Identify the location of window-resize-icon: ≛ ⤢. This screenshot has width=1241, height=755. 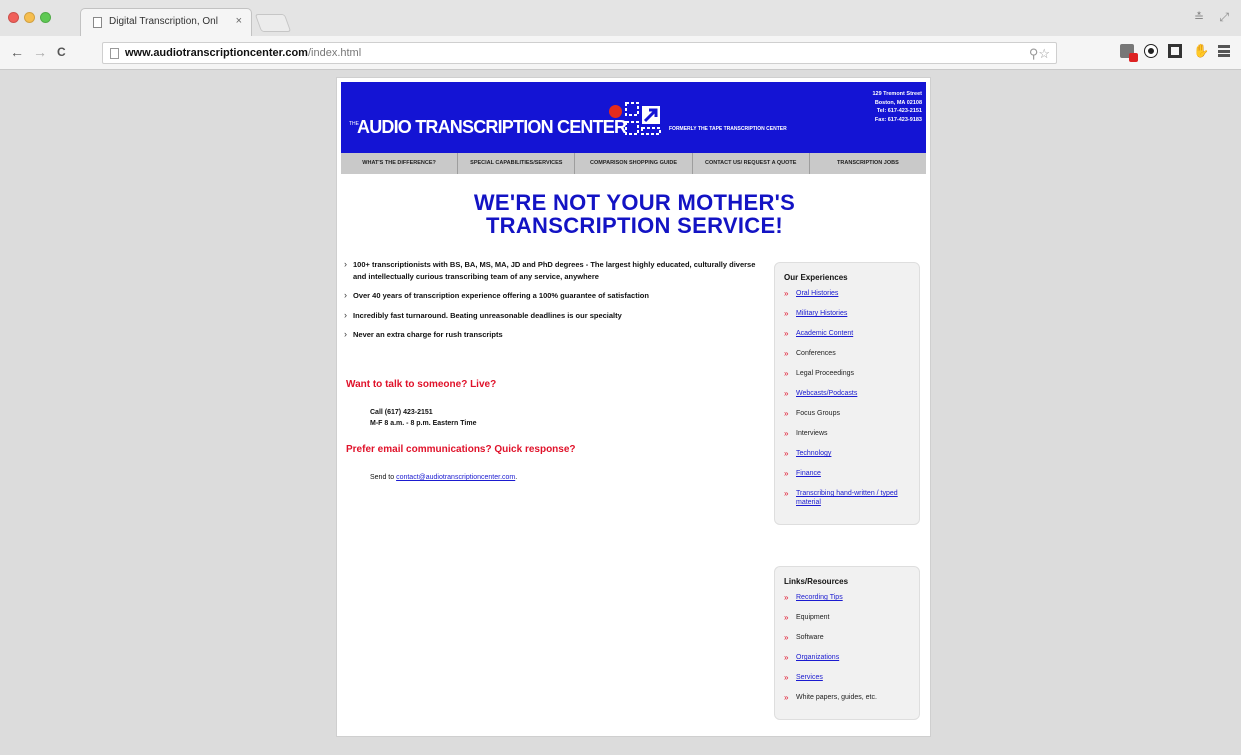
(1214, 17).